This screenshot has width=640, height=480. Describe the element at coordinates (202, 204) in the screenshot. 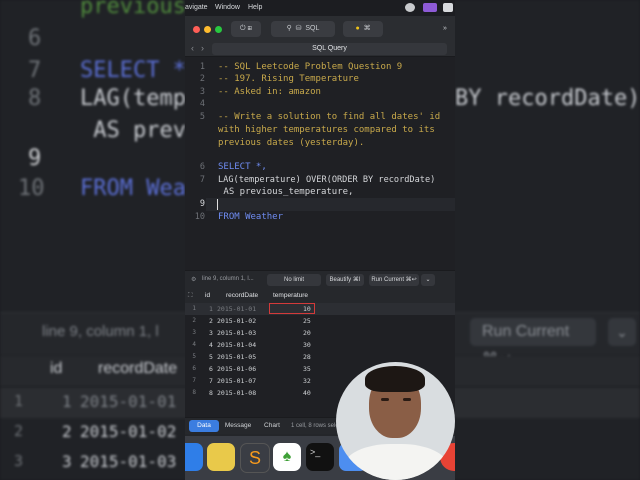

I see `line-number: 9` at that location.